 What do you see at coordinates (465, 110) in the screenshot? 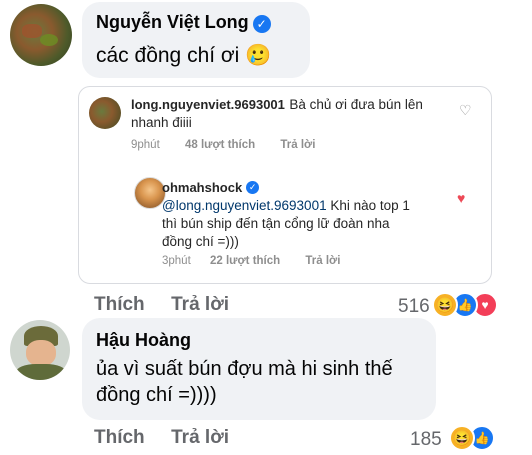
I see `heart-outline-icon: ♡` at bounding box center [465, 110].